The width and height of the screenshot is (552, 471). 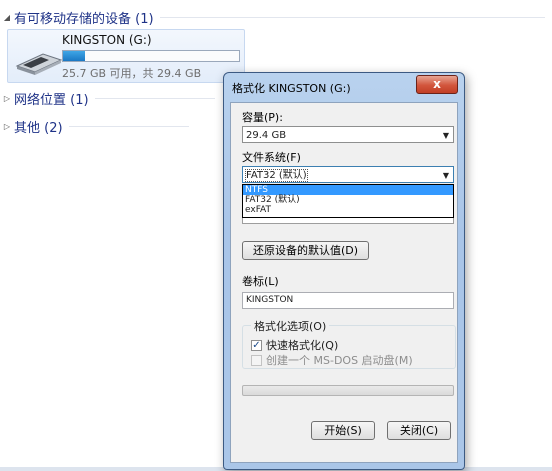 What do you see at coordinates (256, 360) in the screenshot?
I see `checkbox-unchecked-icon` at bounding box center [256, 360].